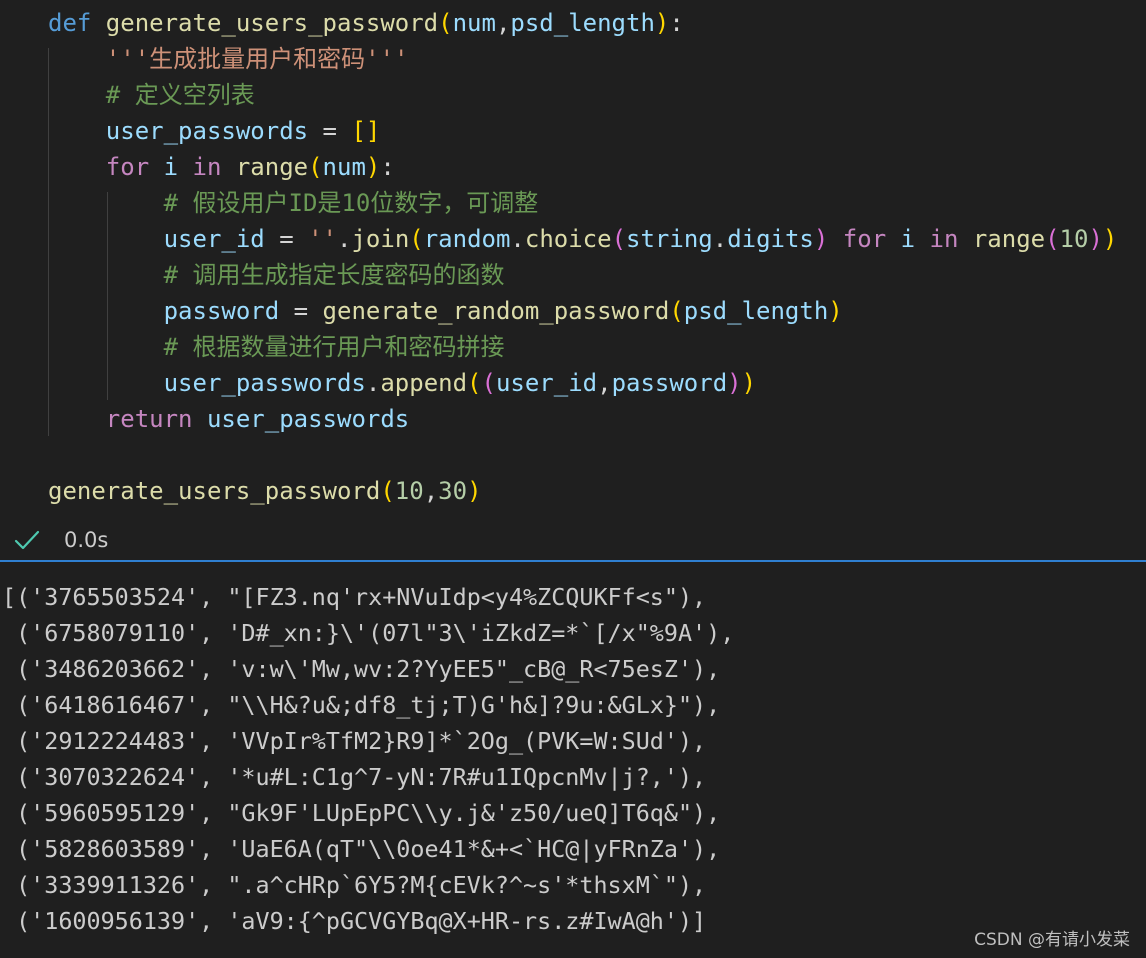  What do you see at coordinates (151, 95) in the screenshot?
I see `code-line: # 定义空列表` at bounding box center [151, 95].